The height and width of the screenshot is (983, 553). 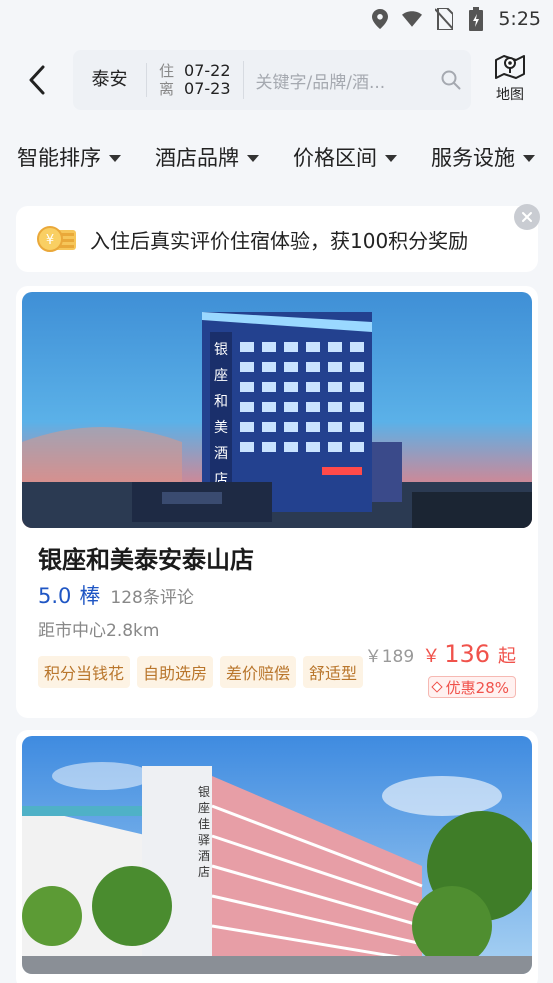 I want to click on svg-text: 美, so click(x=221, y=428).